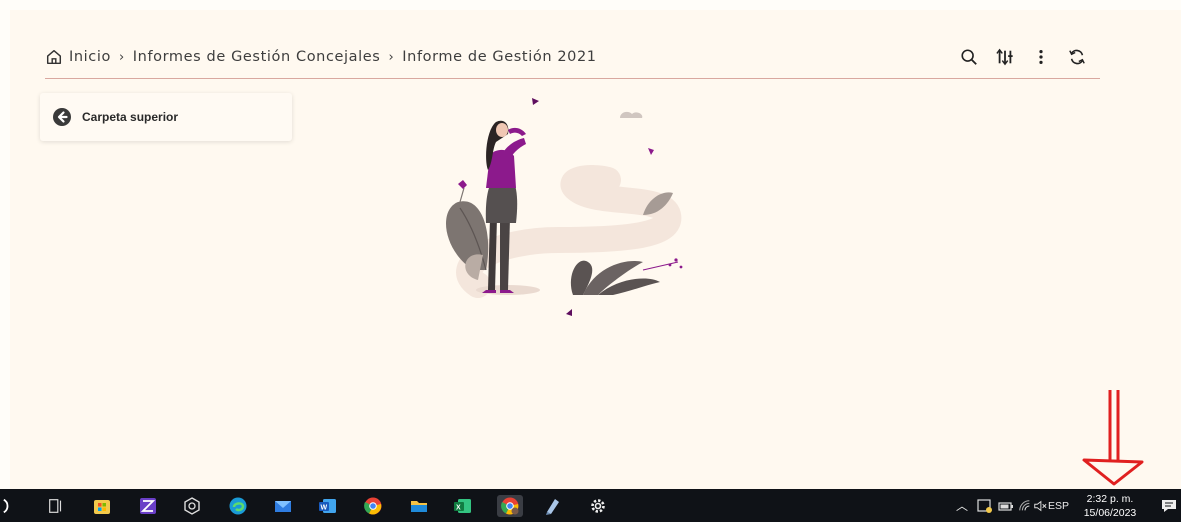 The height and width of the screenshot is (522, 1181). I want to click on file-explorer-icon, so click(419, 506).